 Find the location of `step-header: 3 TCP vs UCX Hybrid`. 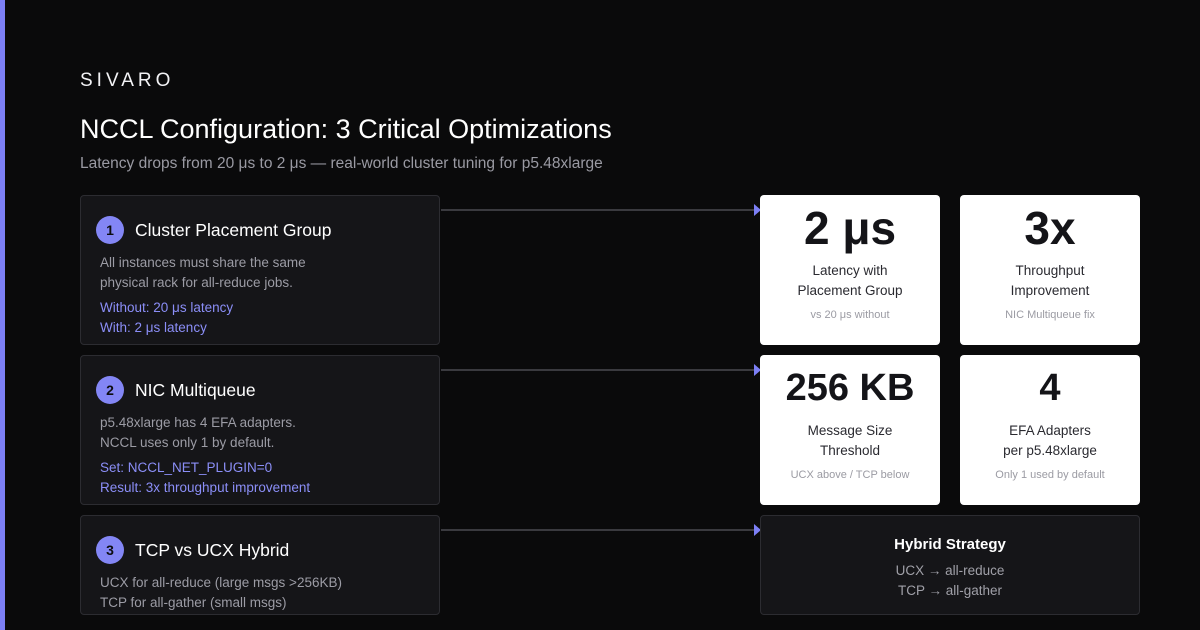

step-header: 3 TCP vs UCX Hybrid is located at coordinates (192, 550).